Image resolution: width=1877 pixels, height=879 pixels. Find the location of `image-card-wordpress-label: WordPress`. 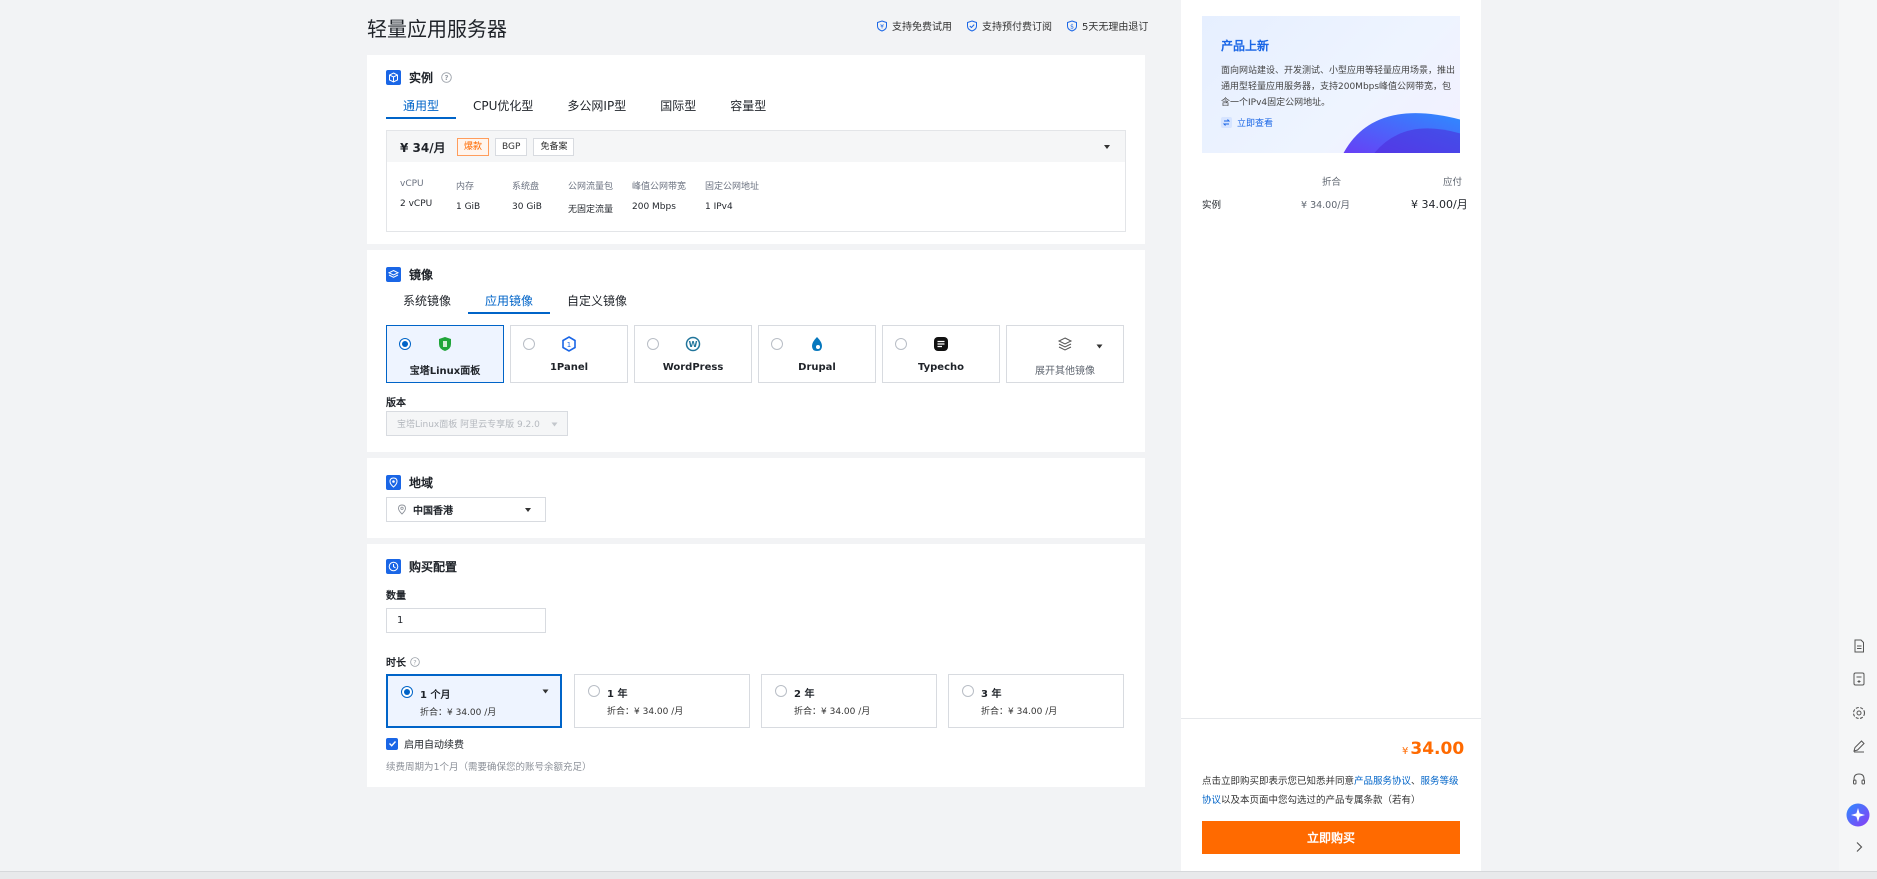

image-card-wordpress-label: WordPress is located at coordinates (693, 367).